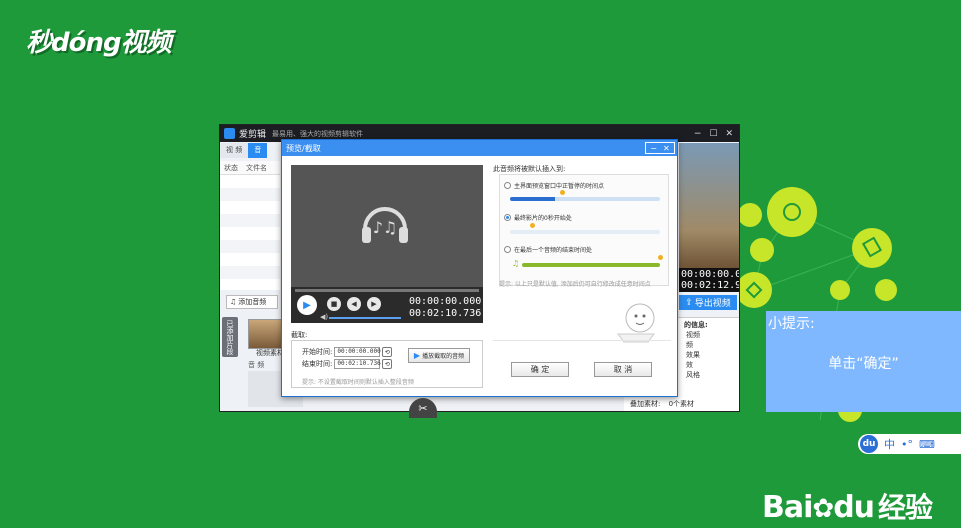  What do you see at coordinates (439, 355) in the screenshot?
I see `play-cropped-audio-button: ▶ 播放截取的音频` at bounding box center [439, 355].